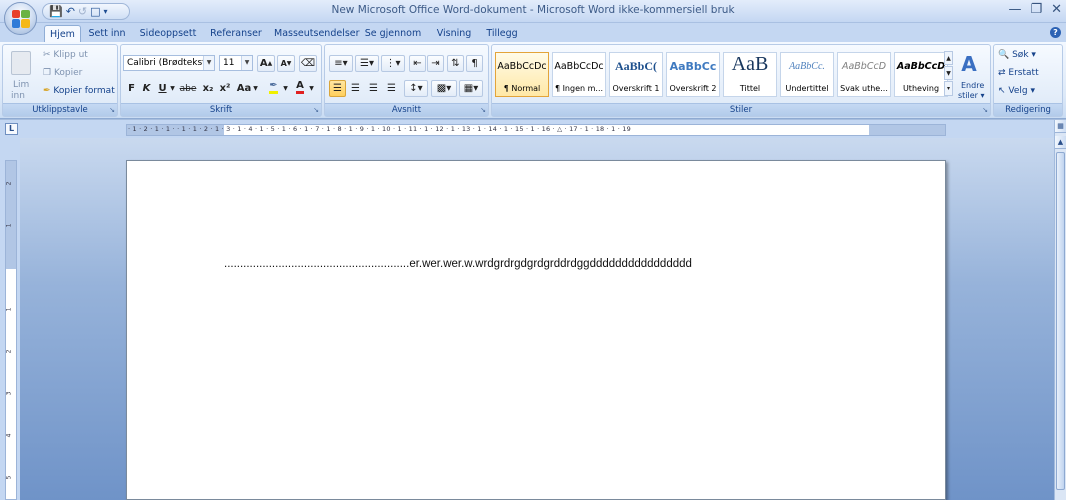 The width and height of the screenshot is (1066, 500). Describe the element at coordinates (229, 63) in the screenshot. I see `font-size-value: 11` at that location.